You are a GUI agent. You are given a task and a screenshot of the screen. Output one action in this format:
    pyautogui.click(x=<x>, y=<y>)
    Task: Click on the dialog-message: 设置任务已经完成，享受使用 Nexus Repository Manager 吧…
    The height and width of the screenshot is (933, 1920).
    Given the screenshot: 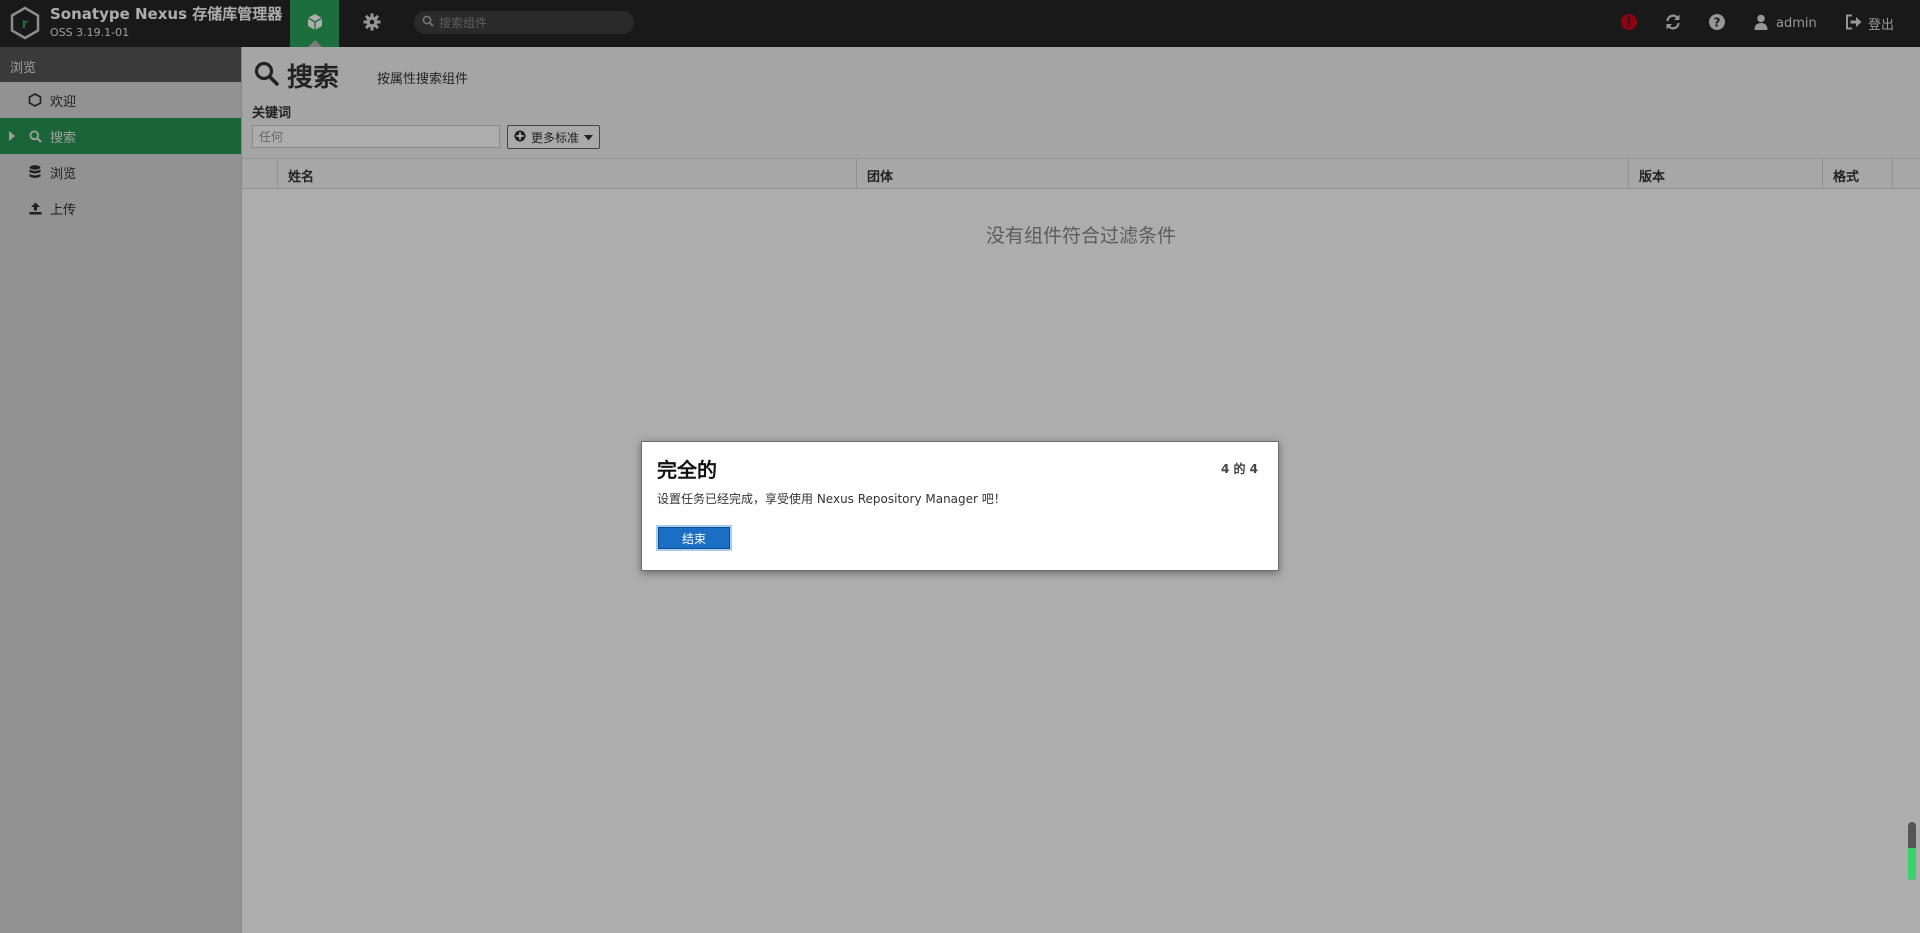 What is the action you would take?
    pyautogui.click(x=831, y=499)
    